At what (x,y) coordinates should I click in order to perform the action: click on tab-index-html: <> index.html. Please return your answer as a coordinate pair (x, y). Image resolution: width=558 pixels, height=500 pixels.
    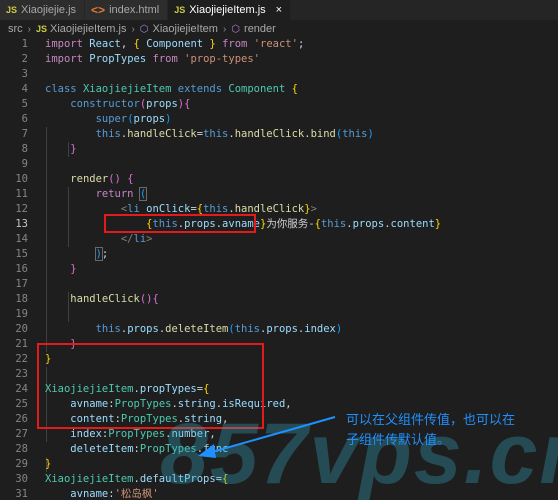
    Looking at the image, I should click on (127, 10).